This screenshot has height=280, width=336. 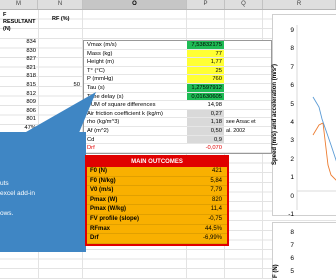 I want to click on input-value: 1,27597912, so click(x=205, y=87).